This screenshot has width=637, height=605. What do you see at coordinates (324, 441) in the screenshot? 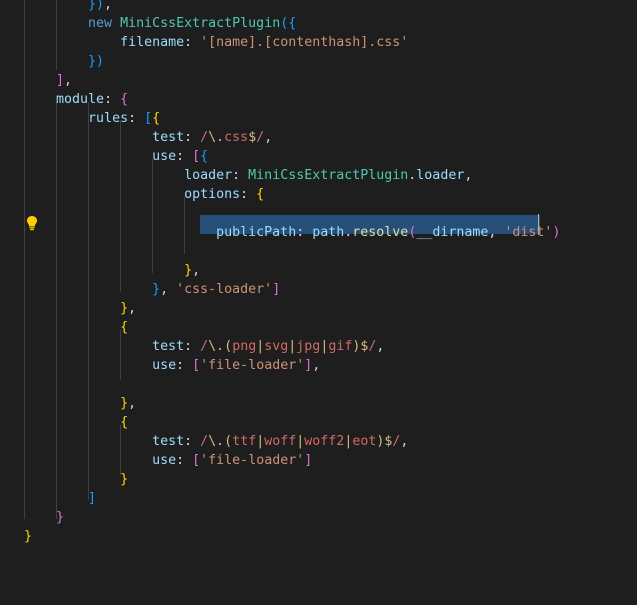
I see `code-token: woff2` at bounding box center [324, 441].